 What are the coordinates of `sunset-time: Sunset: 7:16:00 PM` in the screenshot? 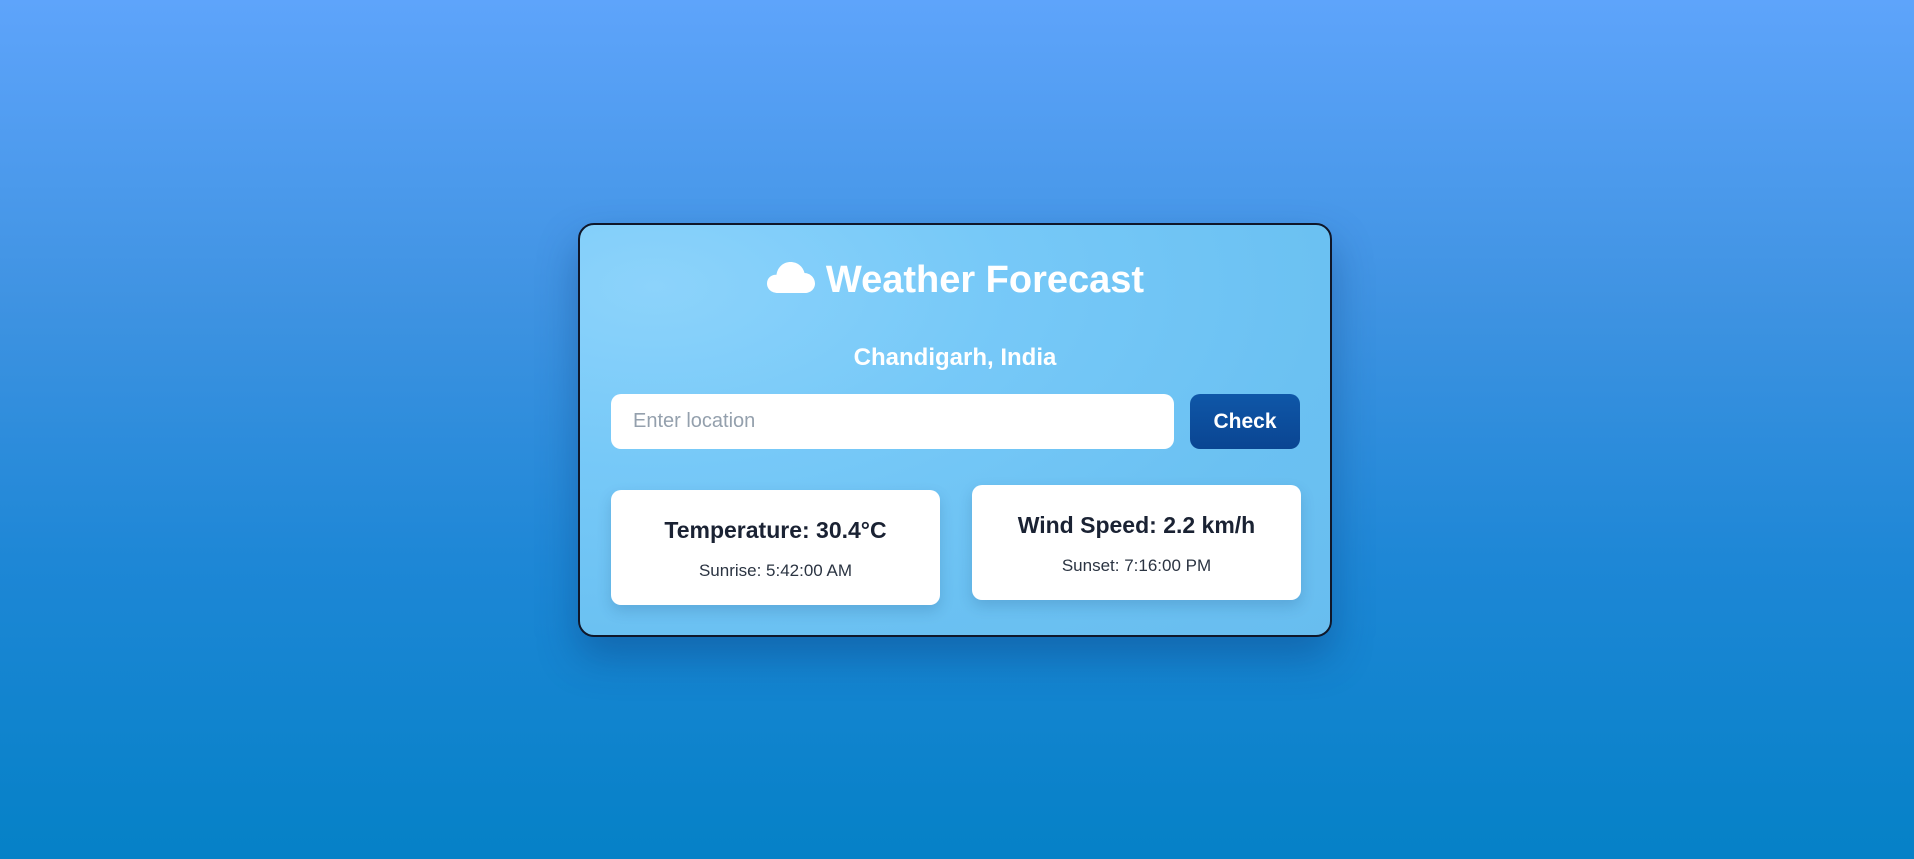 It's located at (1136, 565).